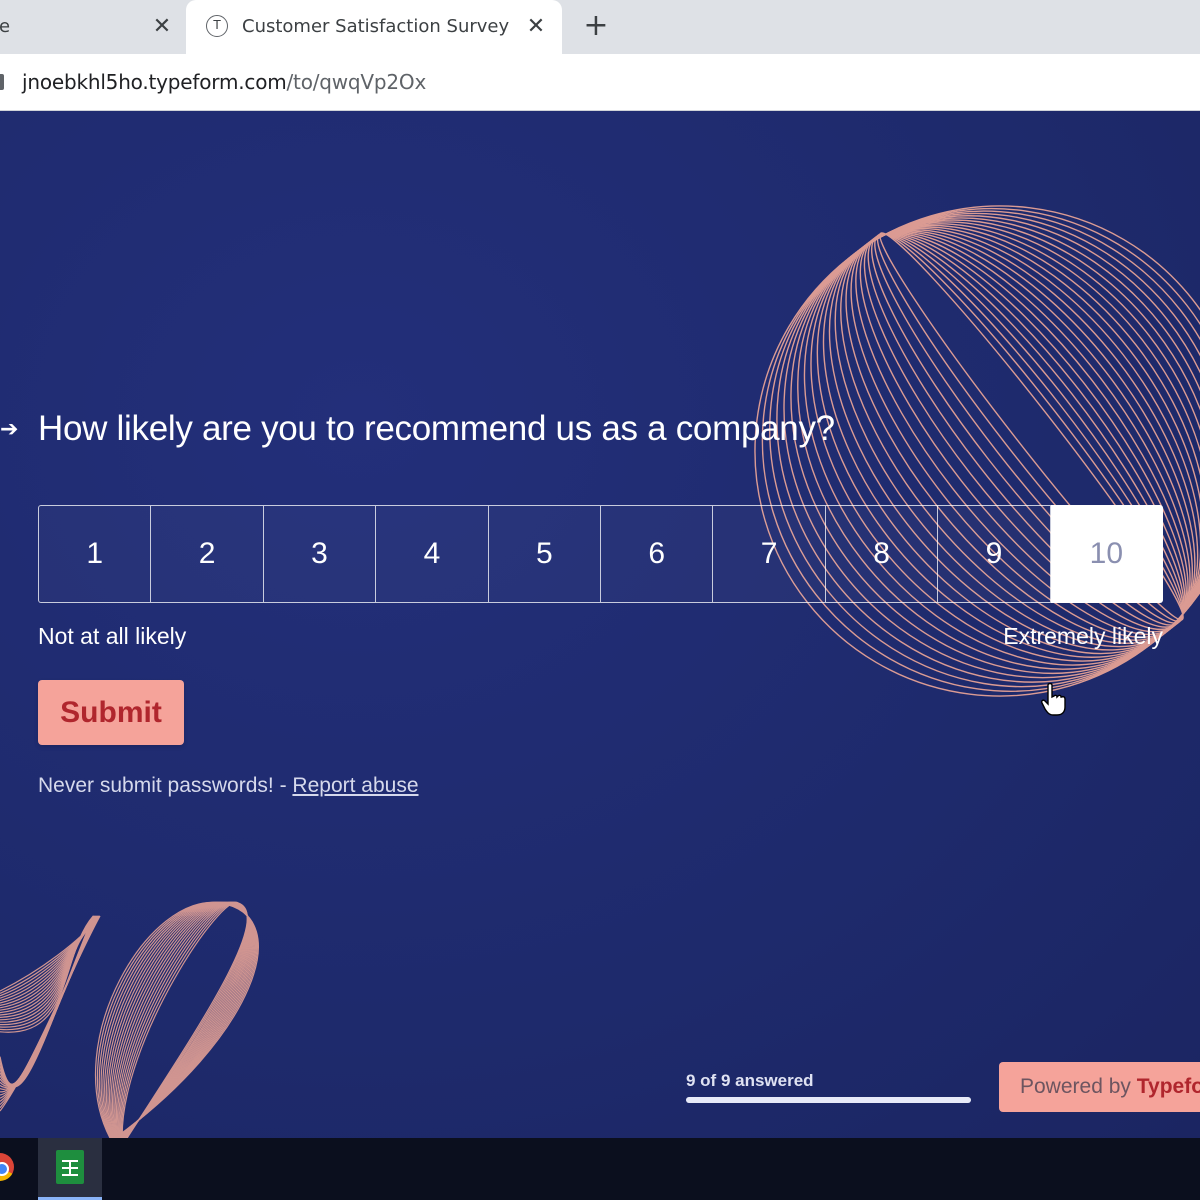 The image size is (1200, 1200). What do you see at coordinates (596, 26) in the screenshot?
I see `new-tab-icon: +` at bounding box center [596, 26].